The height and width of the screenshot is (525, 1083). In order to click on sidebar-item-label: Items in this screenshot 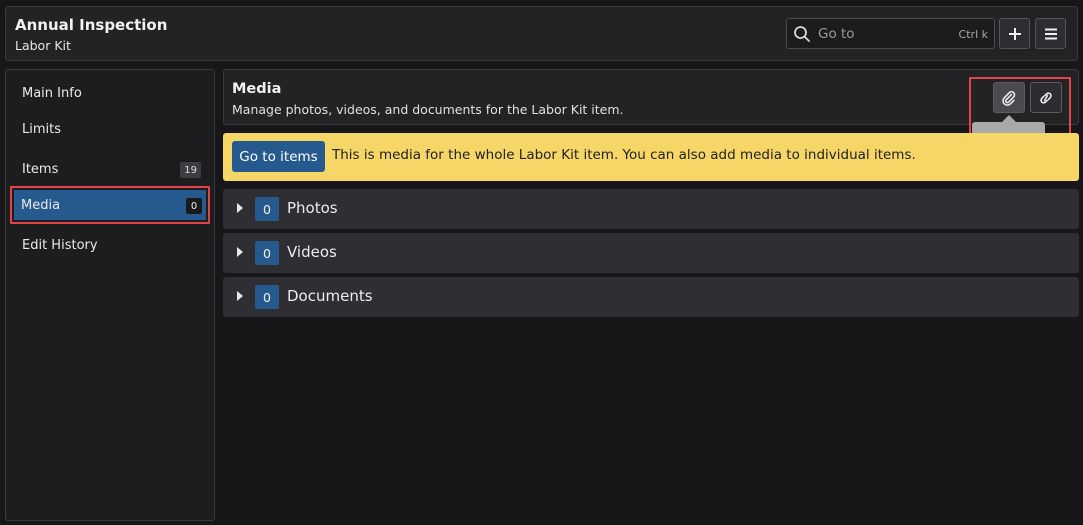, I will do `click(40, 169)`.